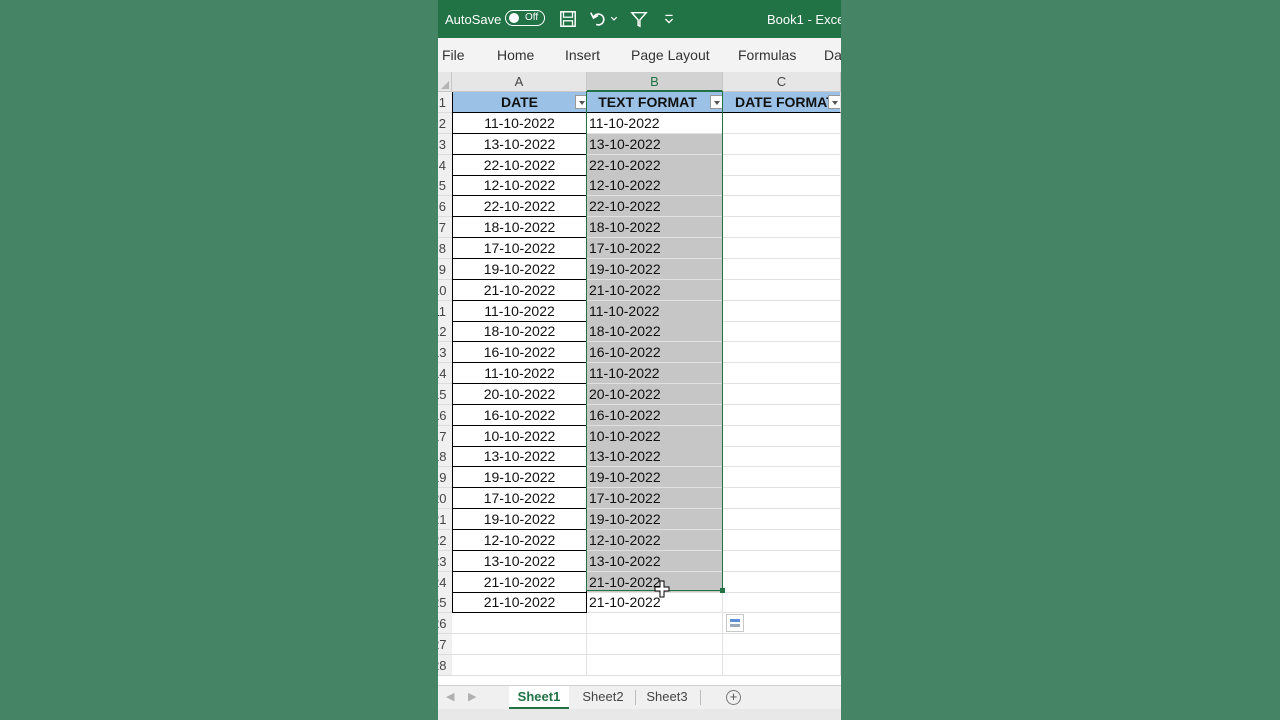 Image resolution: width=1280 pixels, height=720 pixels. What do you see at coordinates (445, 394) in the screenshot?
I see `row-header: 15` at bounding box center [445, 394].